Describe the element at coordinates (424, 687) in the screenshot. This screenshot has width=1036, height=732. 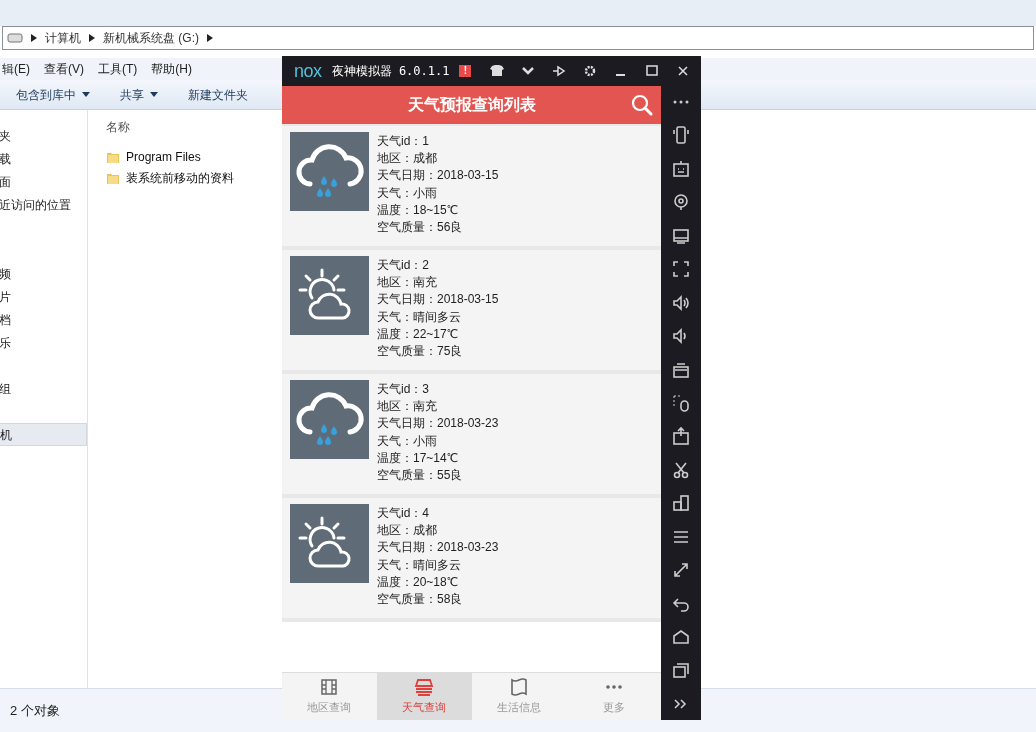
I see `stacked-tray-icon` at that location.